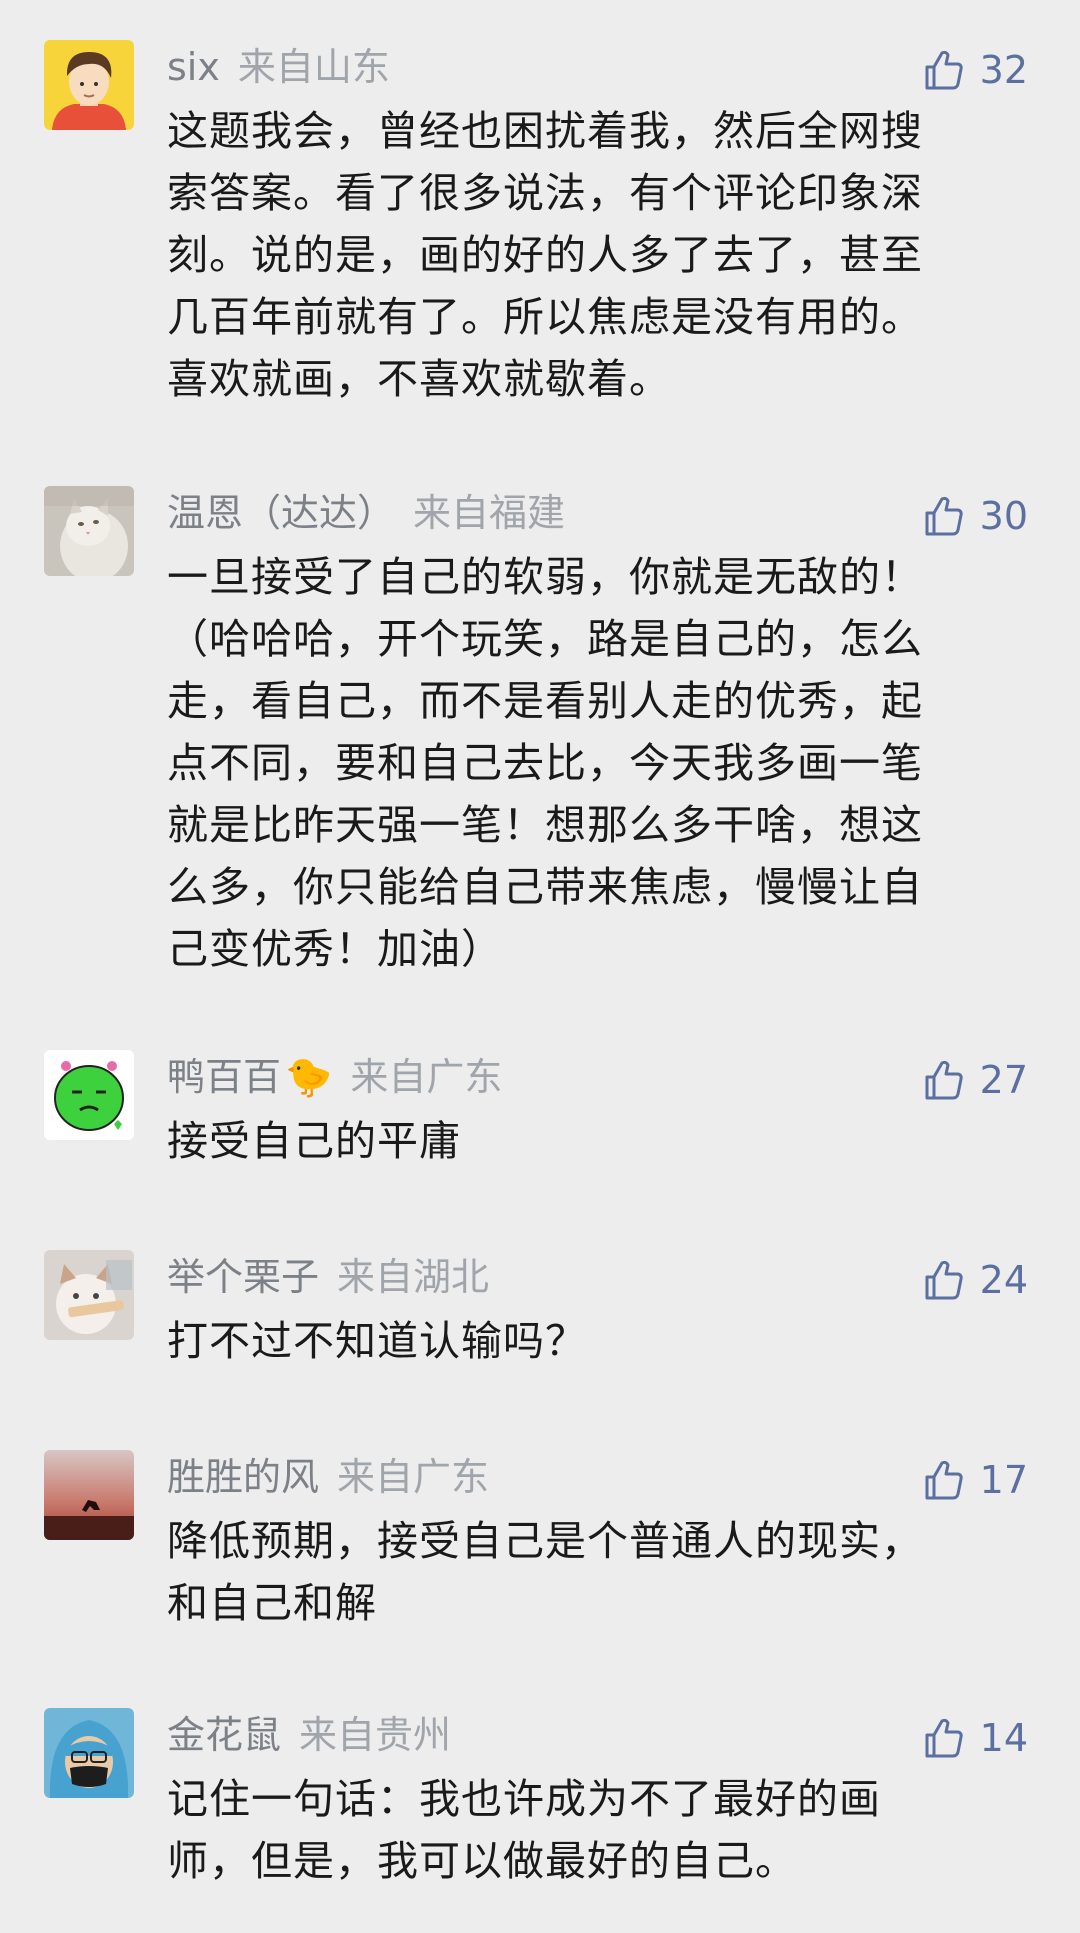  I want to click on like-count: 32, so click(1003, 70).